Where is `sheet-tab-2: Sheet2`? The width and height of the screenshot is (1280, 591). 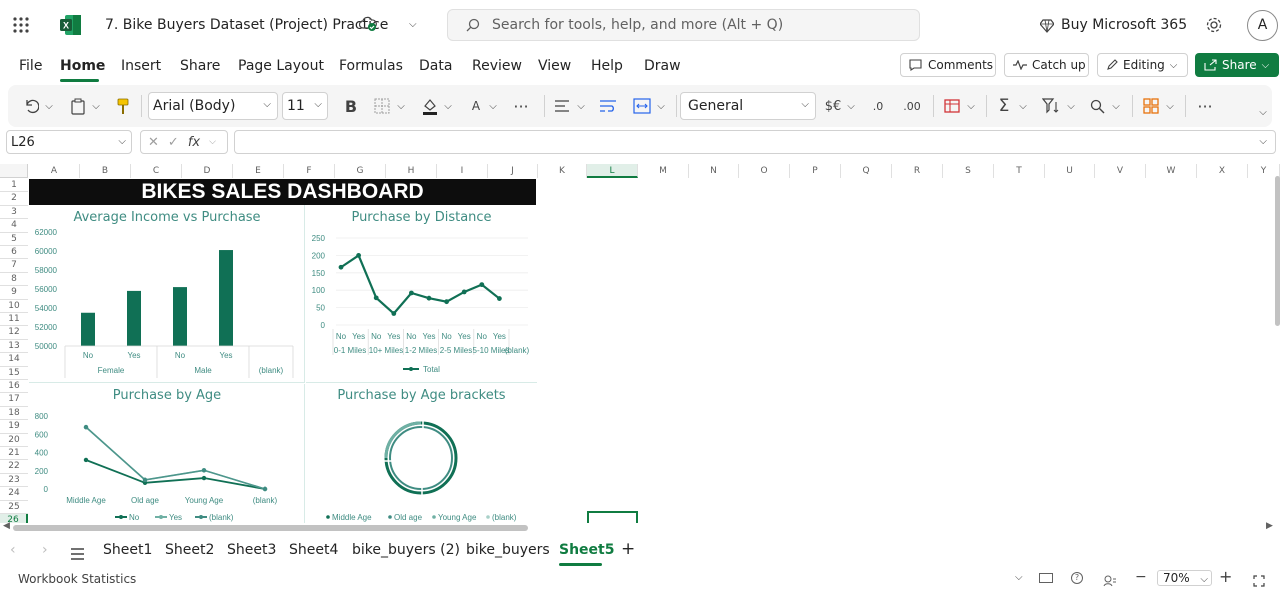 sheet-tab-2: Sheet2 is located at coordinates (189, 550).